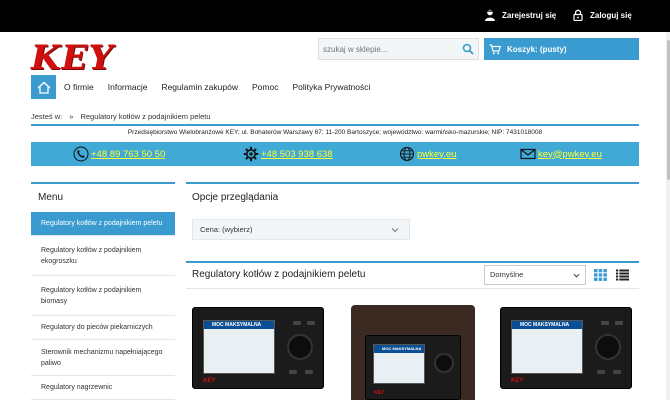 This screenshot has height=400, width=670. I want to click on home-icon, so click(43, 87).